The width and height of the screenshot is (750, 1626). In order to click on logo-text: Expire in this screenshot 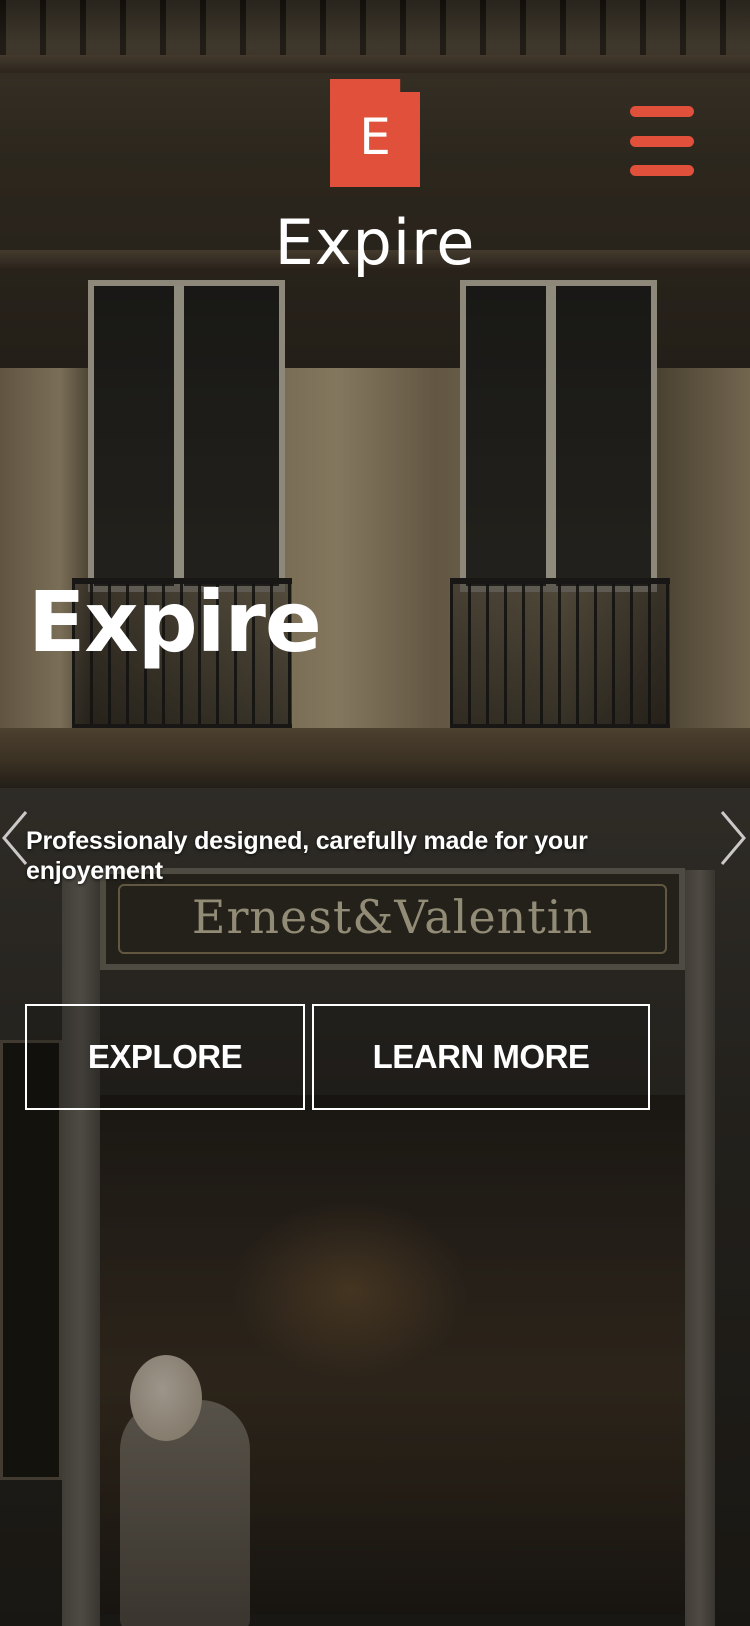, I will do `click(375, 243)`.